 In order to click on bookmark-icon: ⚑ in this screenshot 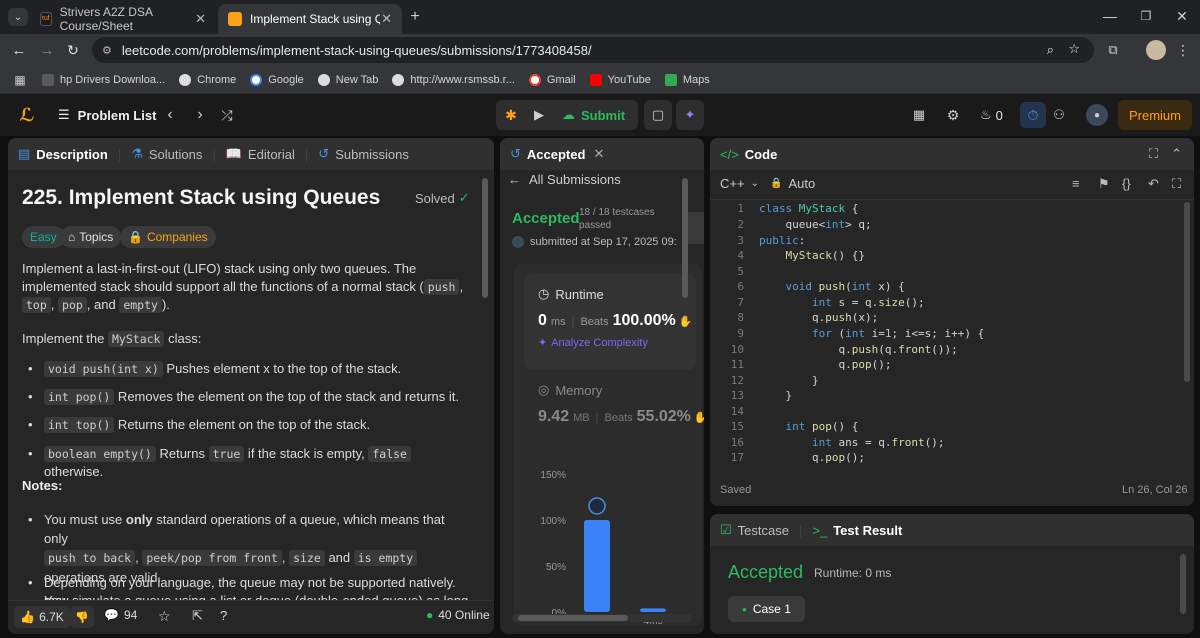, I will do `click(1104, 184)`.